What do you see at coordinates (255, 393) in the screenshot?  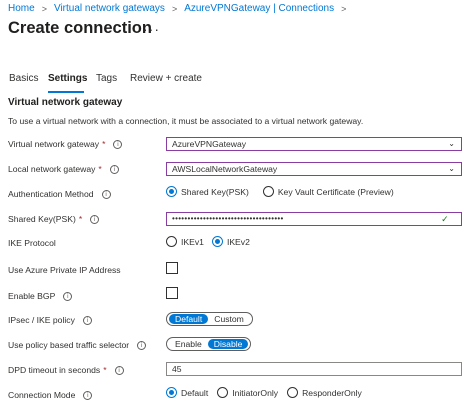 I see `mode-initiator-label: InitiatorOnly` at bounding box center [255, 393].